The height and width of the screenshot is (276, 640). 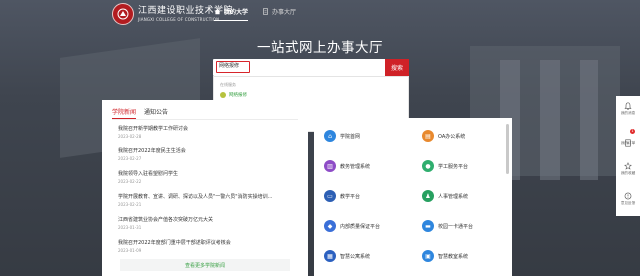 I want to click on shield-icon: ◆, so click(x=330, y=226).